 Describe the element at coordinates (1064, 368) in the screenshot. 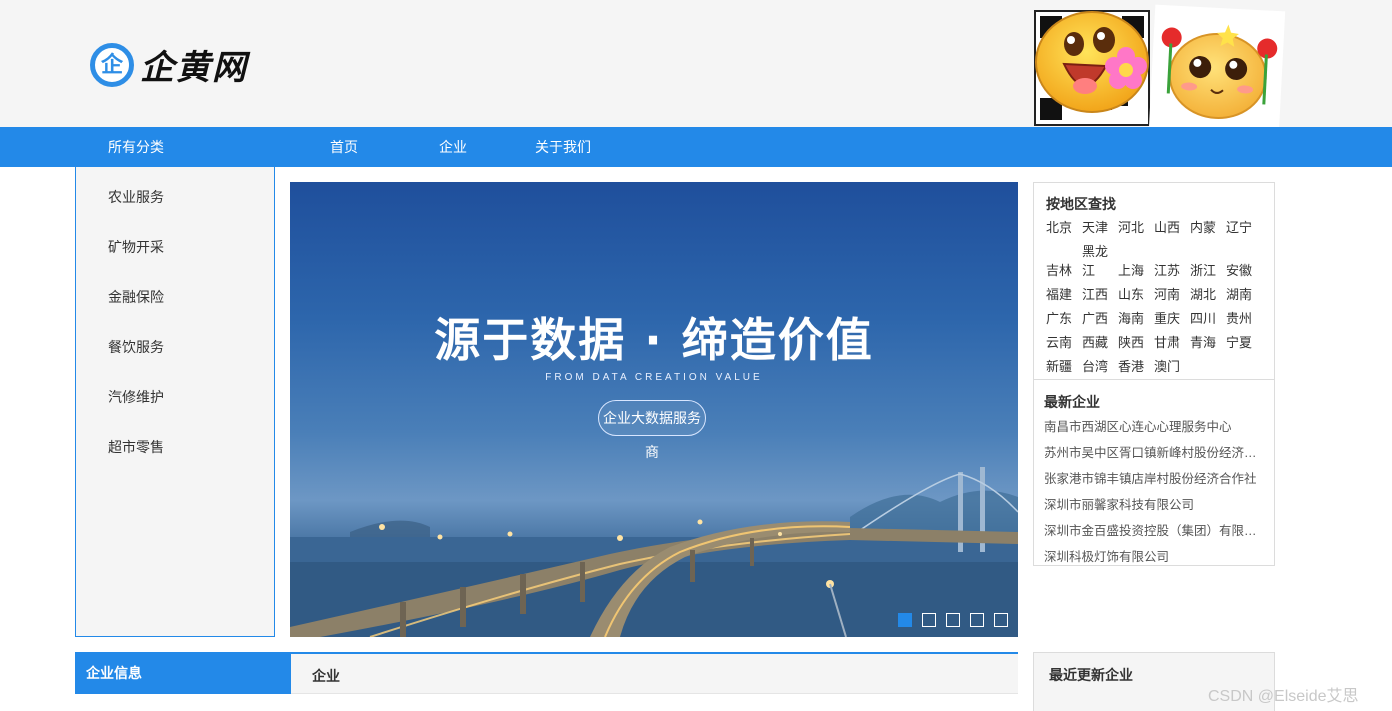

I see `region-link: 新疆` at that location.